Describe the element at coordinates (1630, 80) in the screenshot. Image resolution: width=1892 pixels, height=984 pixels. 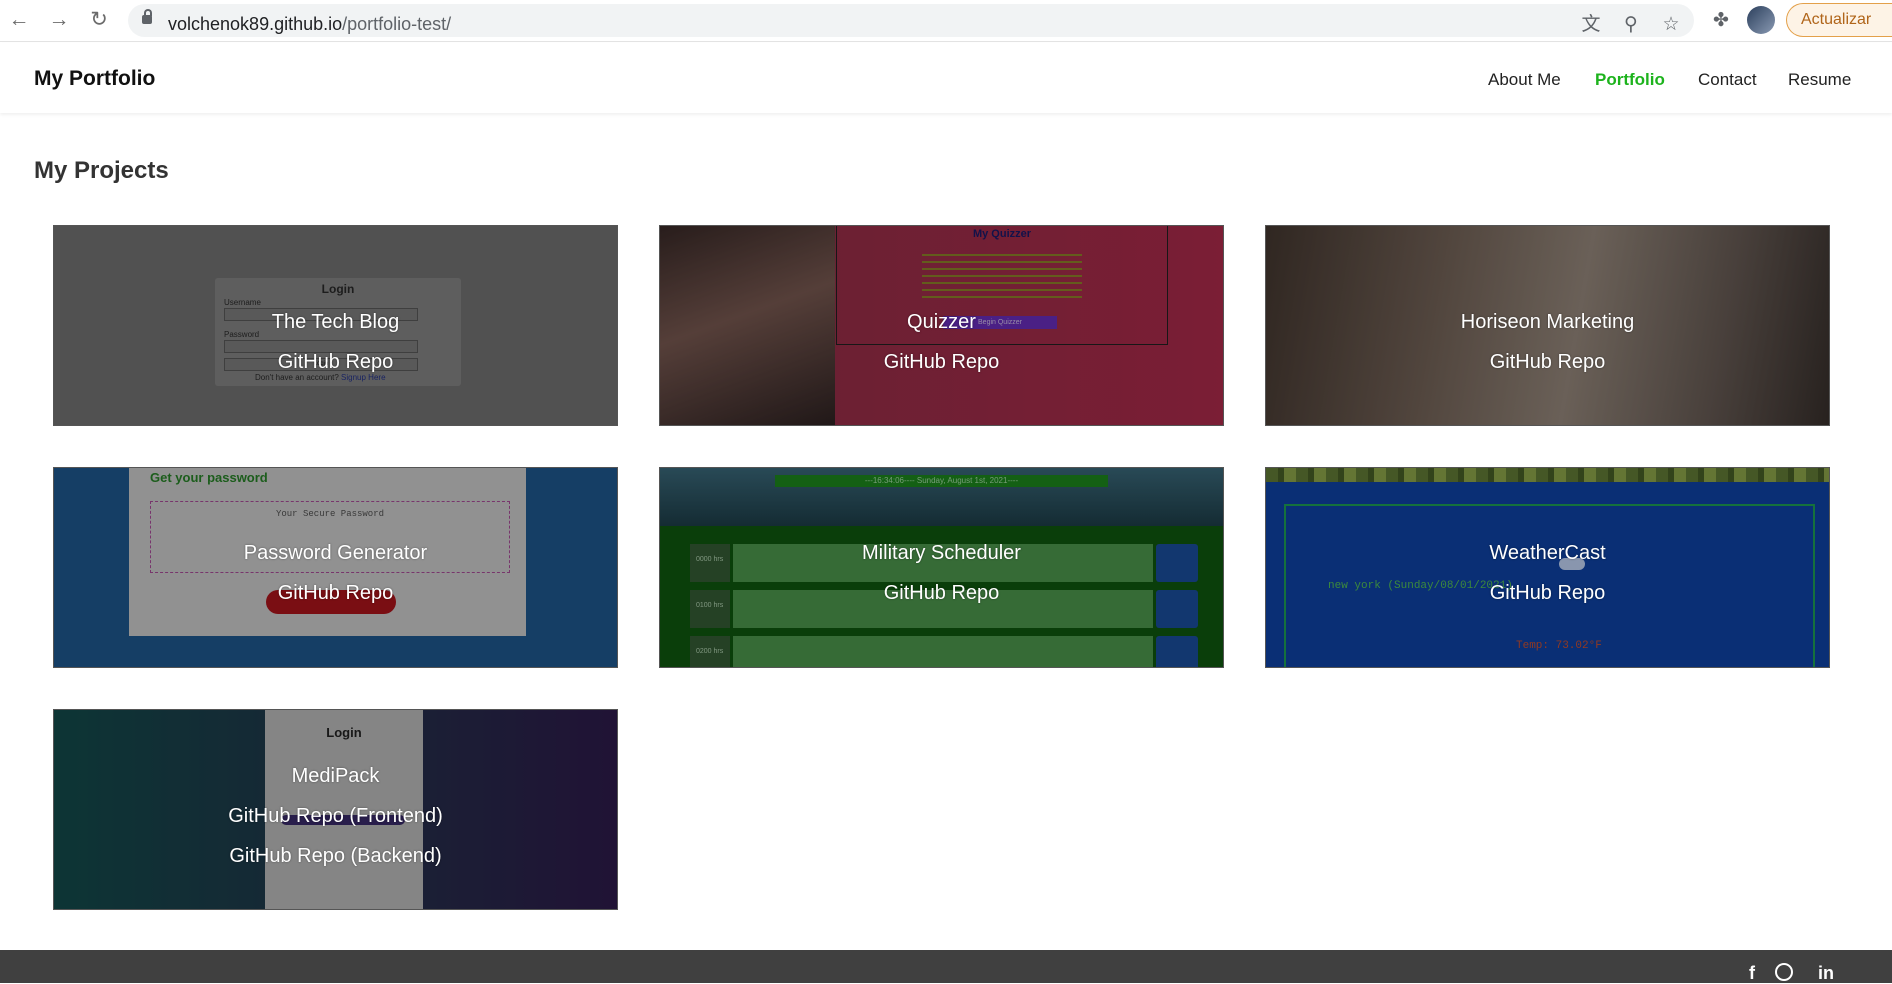
I see `nav-portfolio: Portfolio` at that location.